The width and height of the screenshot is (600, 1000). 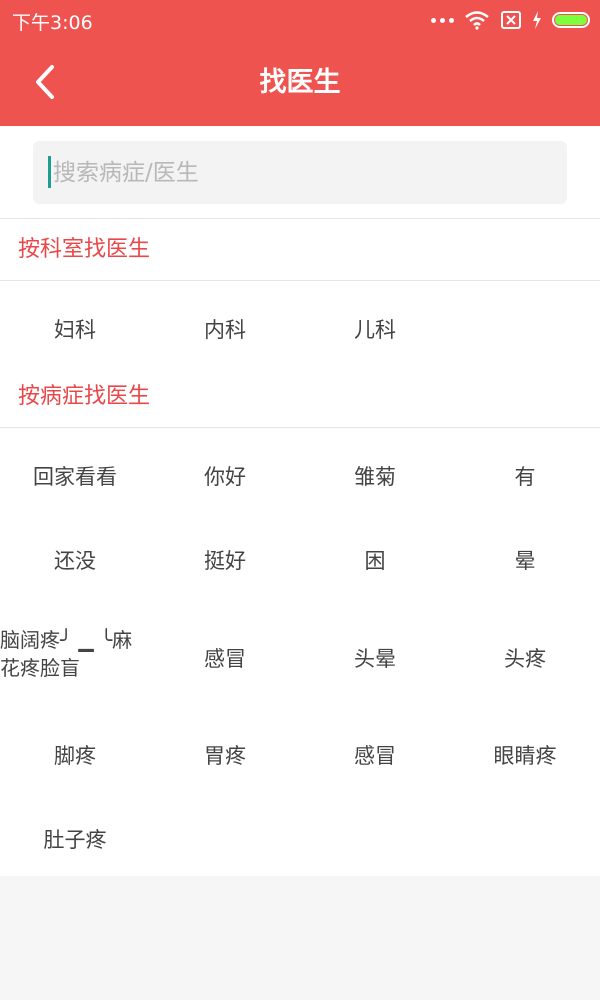 What do you see at coordinates (375, 476) in the screenshot?
I see `symptom-item: 雏菊` at bounding box center [375, 476].